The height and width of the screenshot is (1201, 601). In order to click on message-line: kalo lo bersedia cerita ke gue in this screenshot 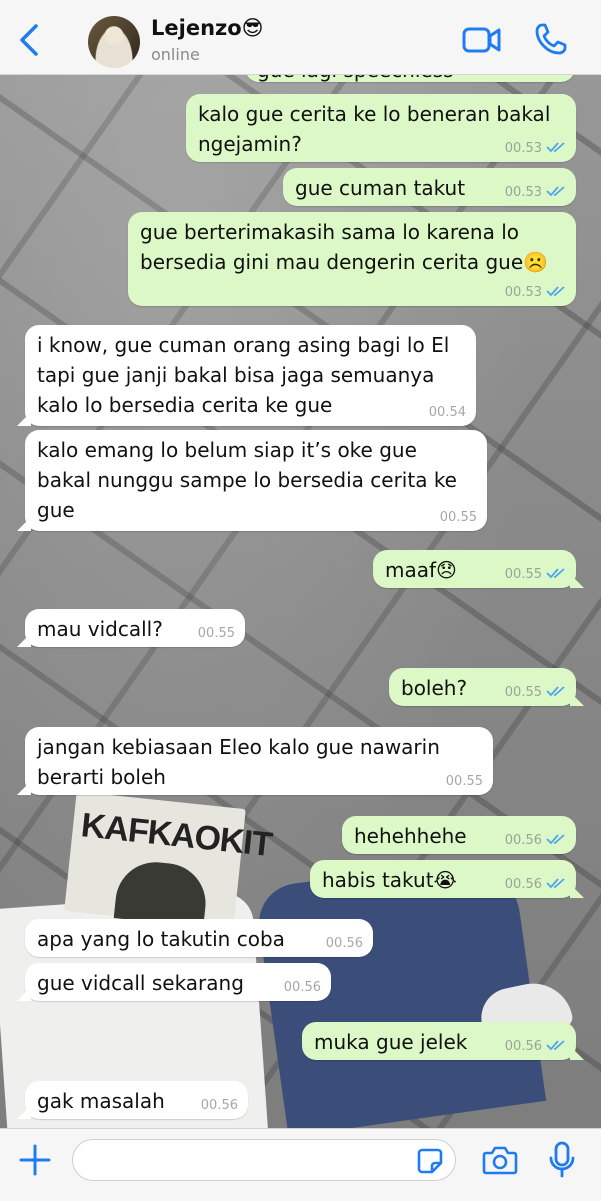, I will do `click(185, 405)`.